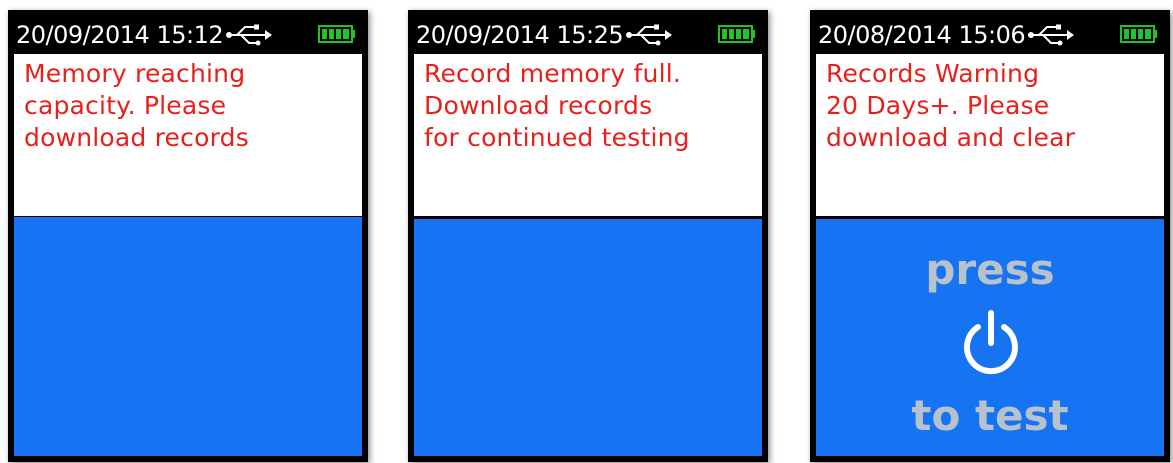  Describe the element at coordinates (990, 415) in the screenshot. I see `to-test-prompt-text: to test` at that location.